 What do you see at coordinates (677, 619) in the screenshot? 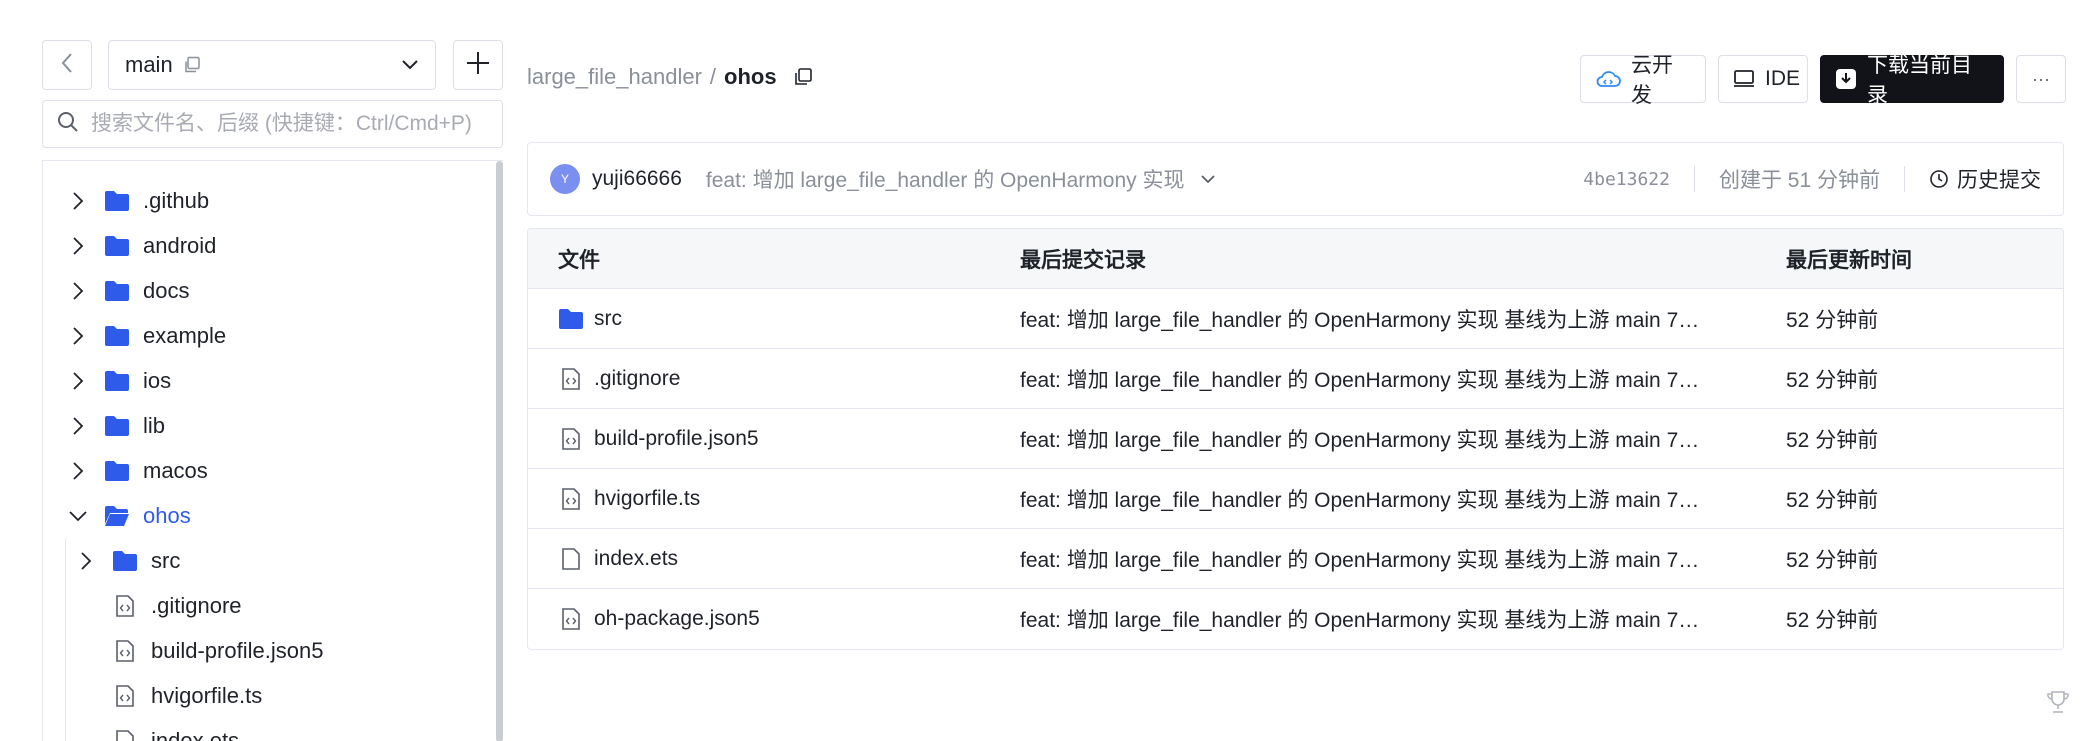
I see `file-name: oh-package.json5` at bounding box center [677, 619].